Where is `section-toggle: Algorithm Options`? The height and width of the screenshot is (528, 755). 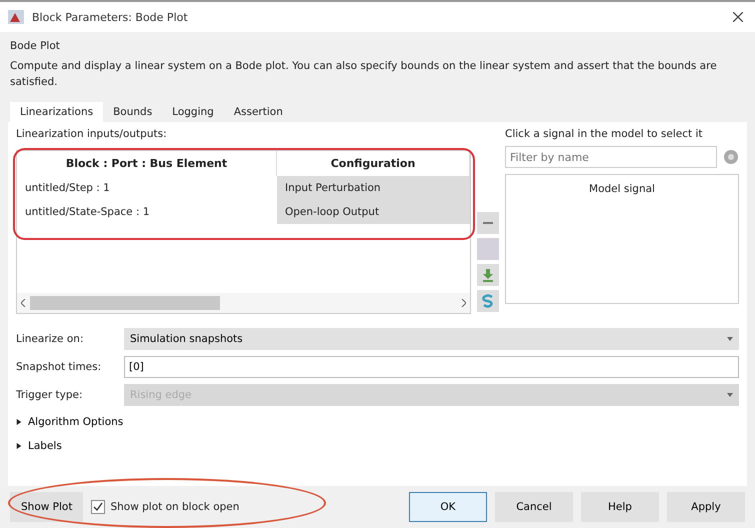 section-toggle: Algorithm Options is located at coordinates (377, 422).